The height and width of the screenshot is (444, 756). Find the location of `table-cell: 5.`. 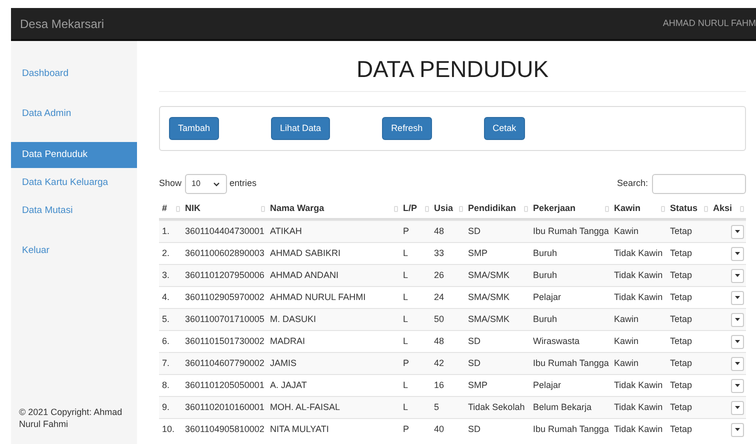

table-cell: 5. is located at coordinates (166, 319).